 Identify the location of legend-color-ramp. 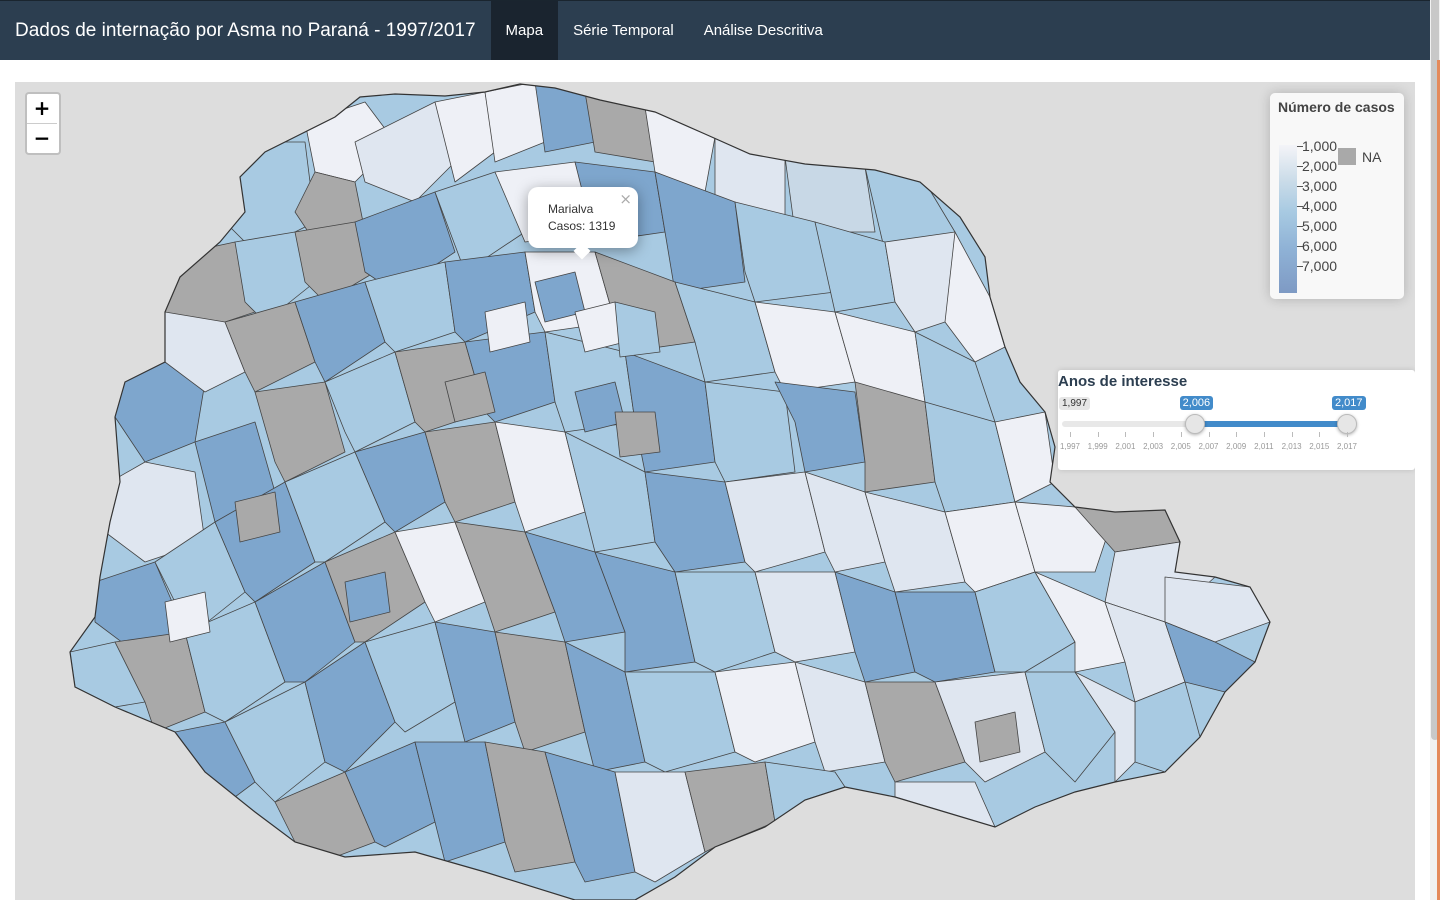
(1288, 219).